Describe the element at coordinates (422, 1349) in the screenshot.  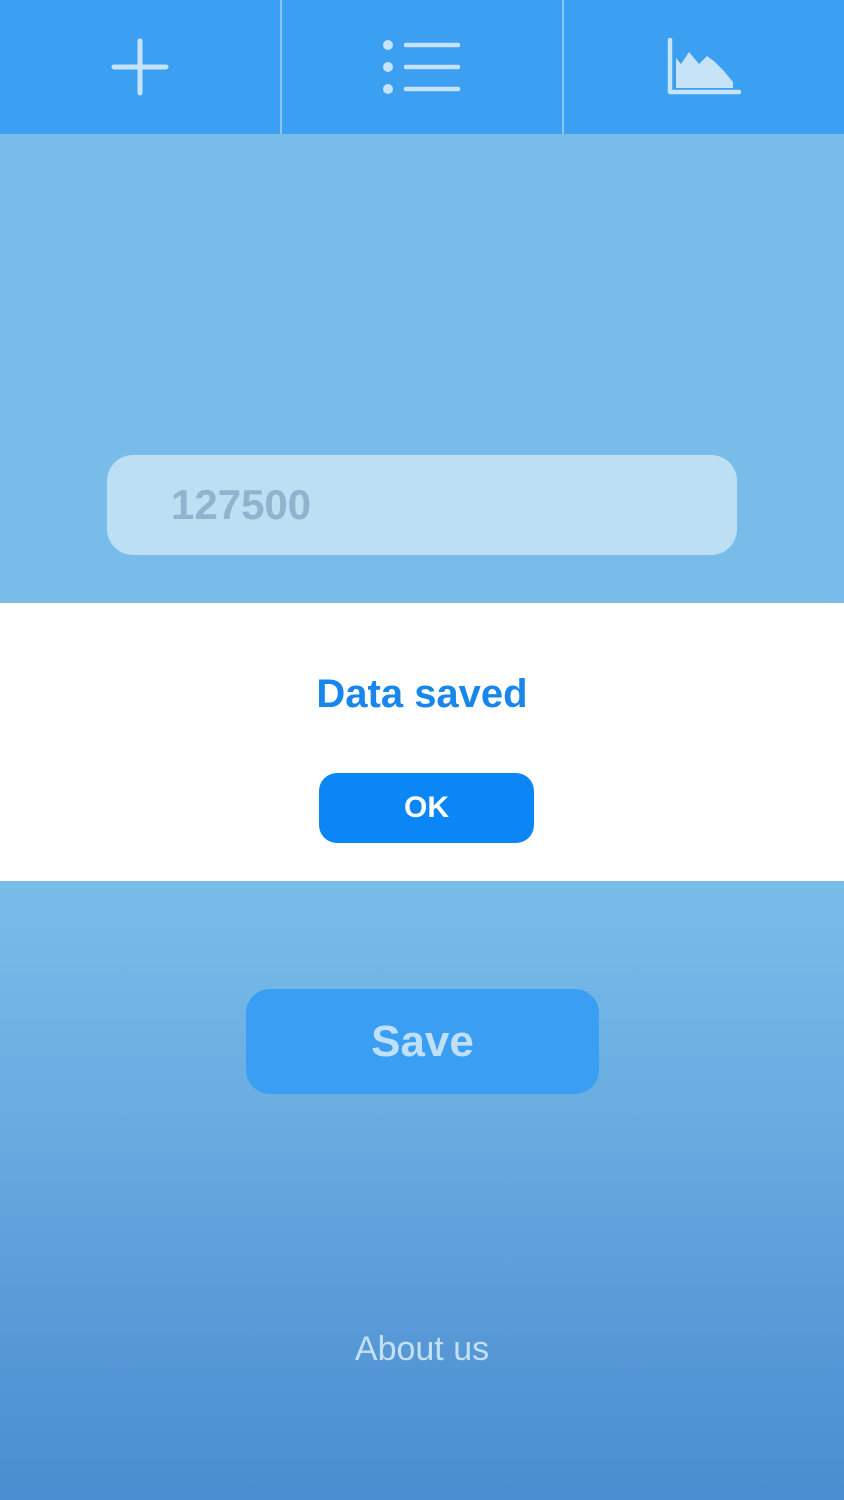
I see `about-us-link: About us` at that location.